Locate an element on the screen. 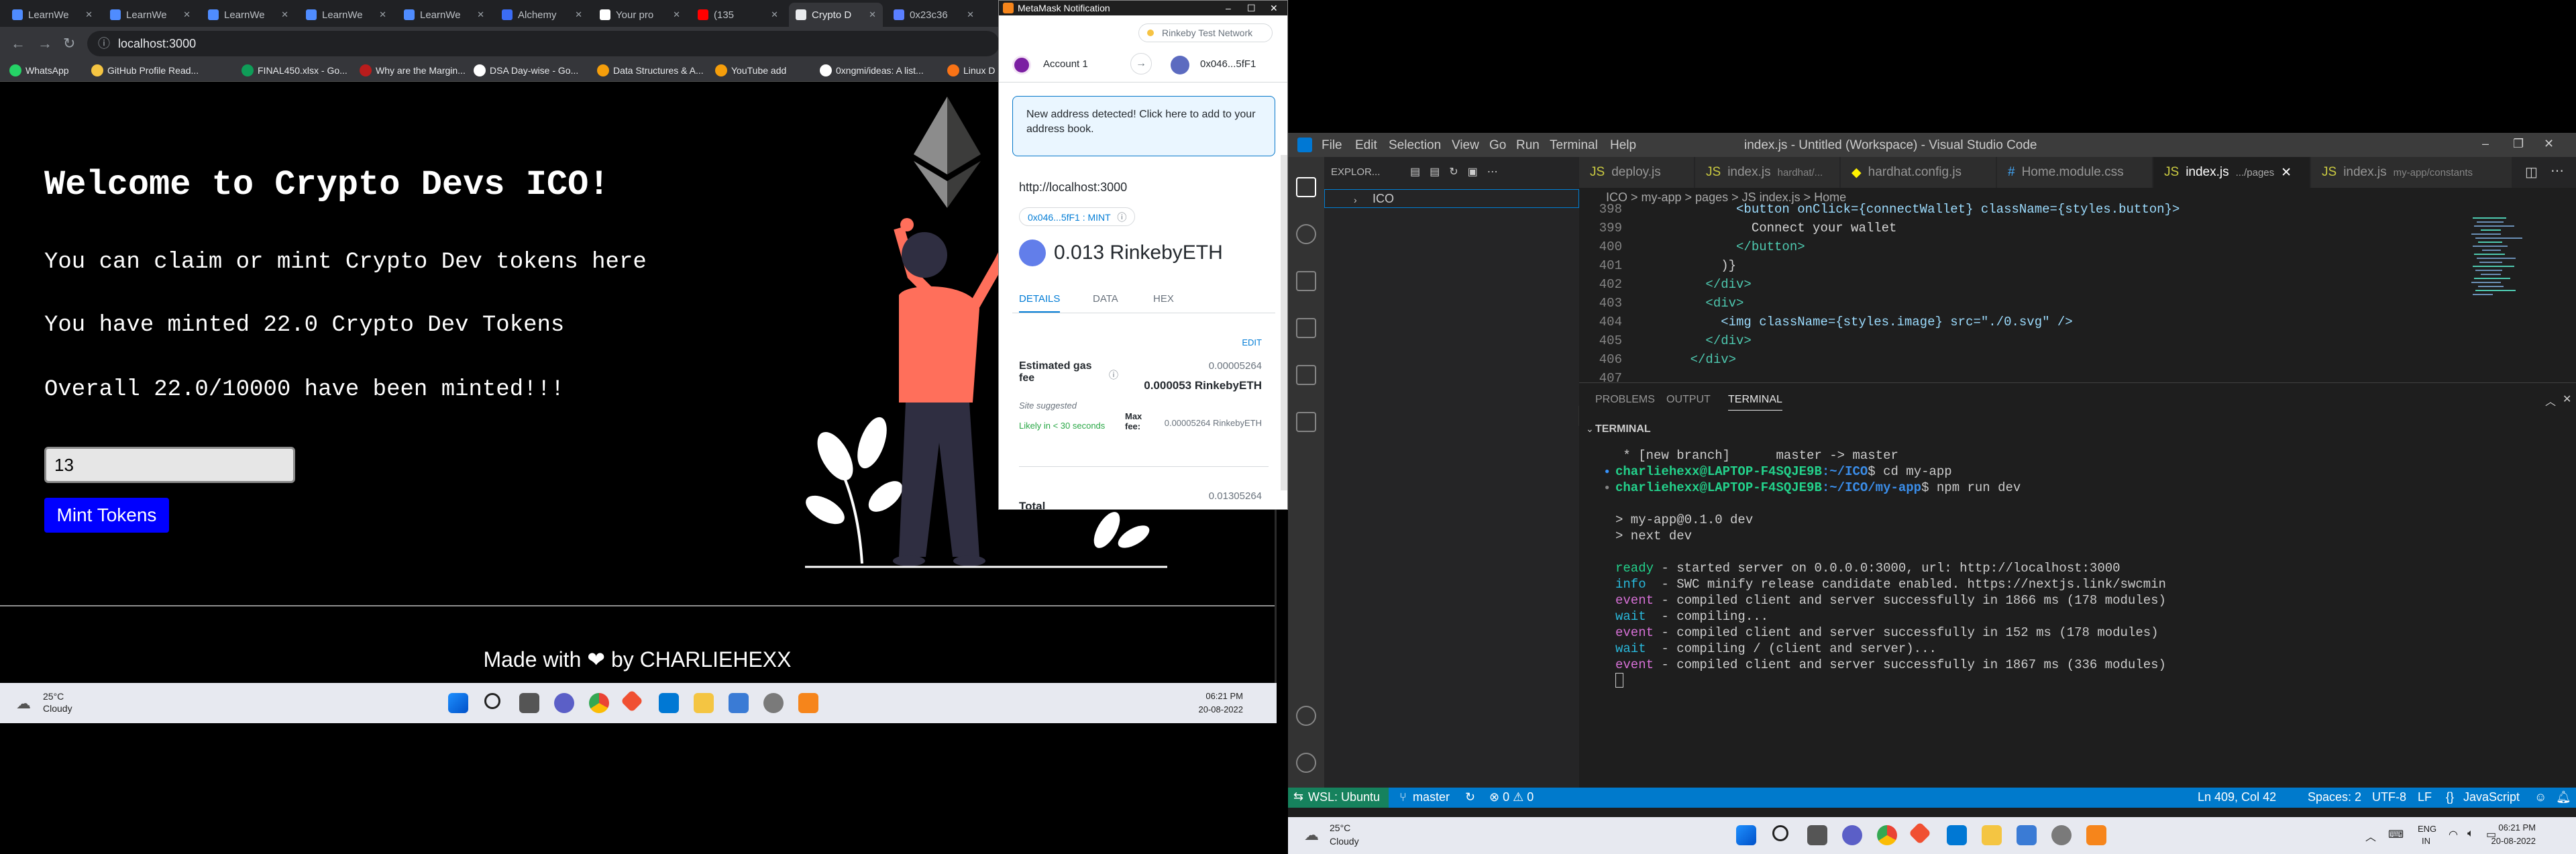  token-amount-input is located at coordinates (169, 465).